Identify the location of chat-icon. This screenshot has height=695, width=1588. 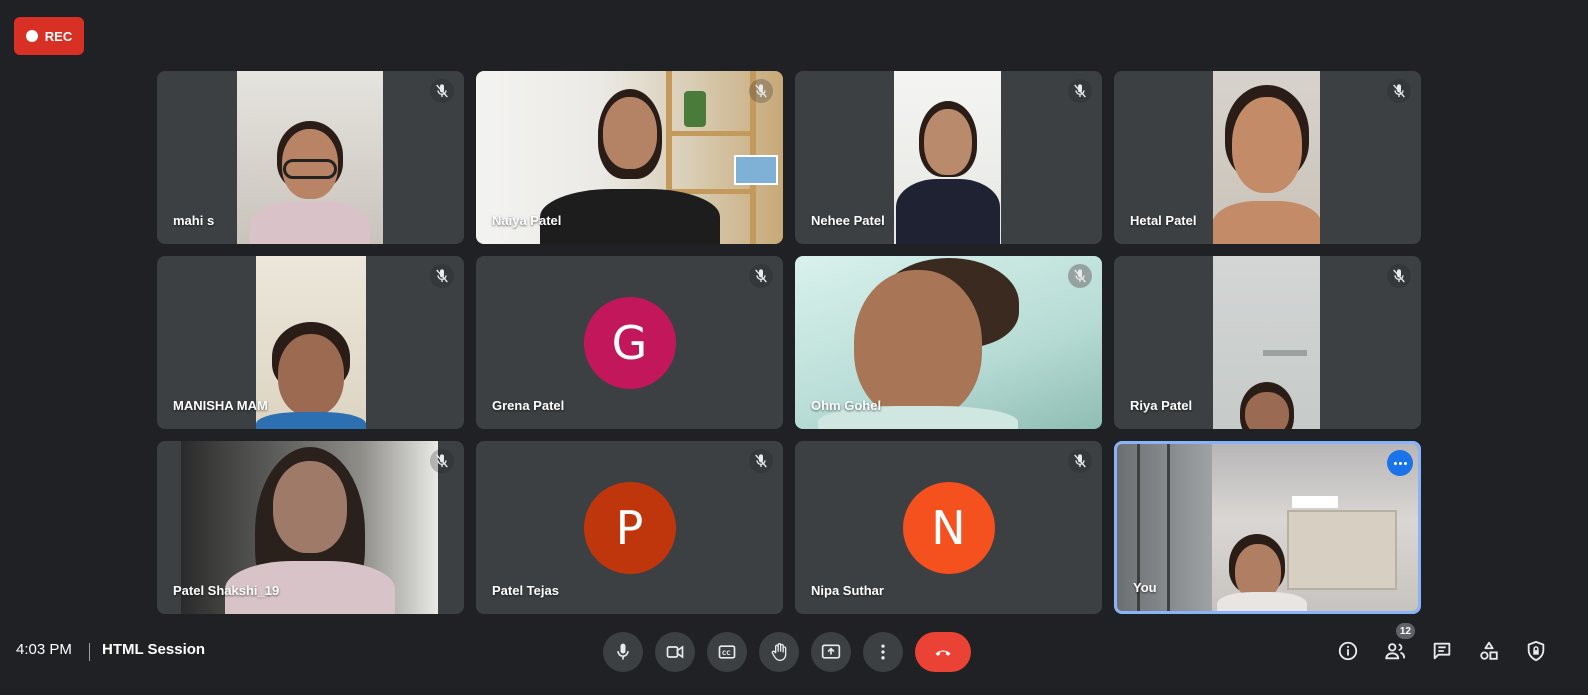
(1442, 651).